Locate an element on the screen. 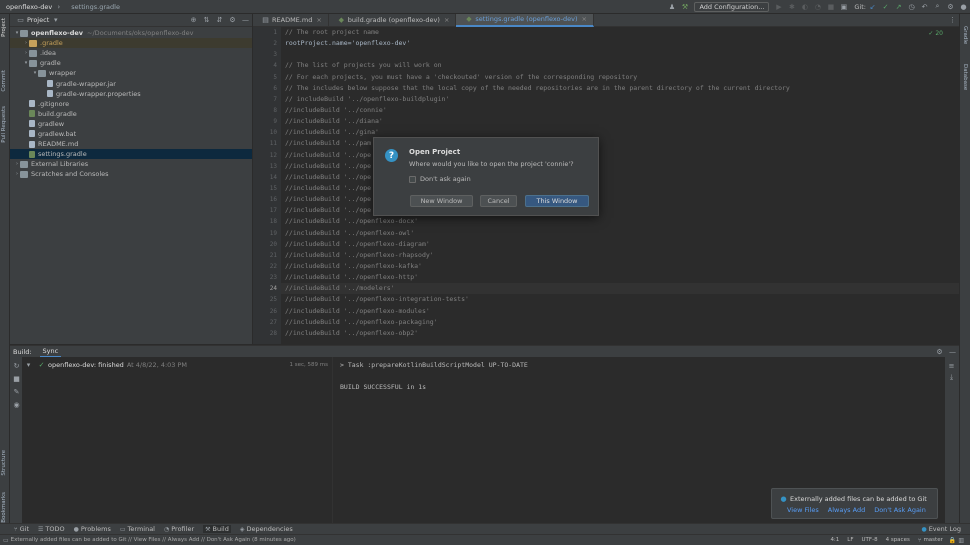  more-icon: ⋮ is located at coordinates (952, 20).